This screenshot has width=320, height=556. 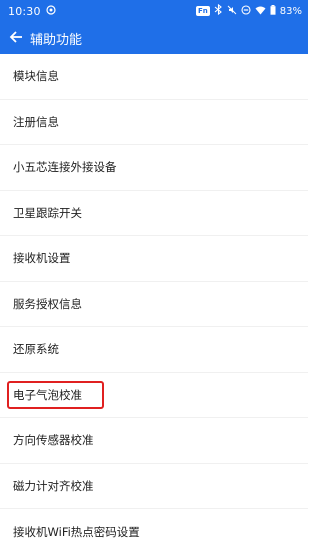 I want to click on battery-icon, so click(x=273, y=11).